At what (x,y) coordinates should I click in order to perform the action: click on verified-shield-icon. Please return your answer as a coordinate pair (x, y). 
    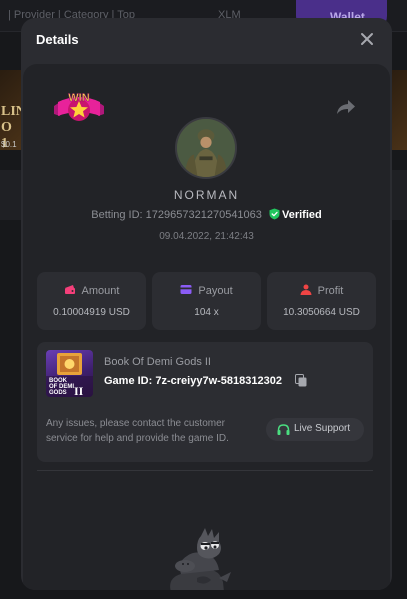
    Looking at the image, I should click on (274, 214).